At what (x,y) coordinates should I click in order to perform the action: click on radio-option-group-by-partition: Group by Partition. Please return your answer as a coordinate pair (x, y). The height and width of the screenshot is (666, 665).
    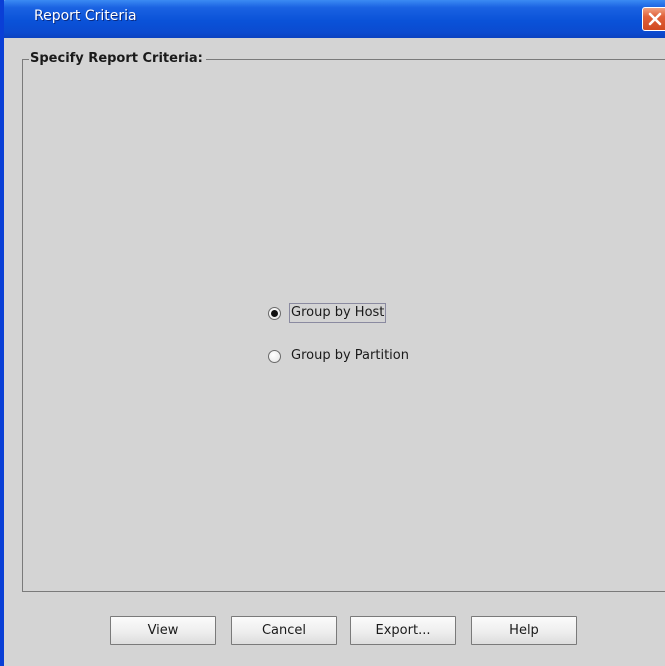
    Looking at the image, I should click on (339, 356).